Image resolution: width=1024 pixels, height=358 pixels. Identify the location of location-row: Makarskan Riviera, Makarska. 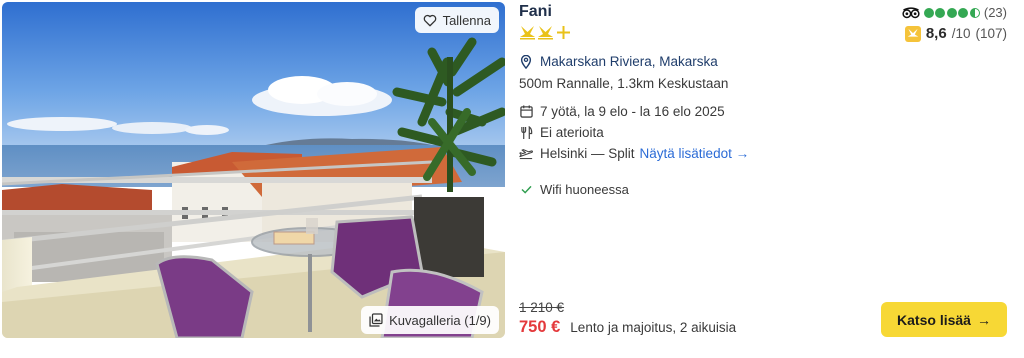
(618, 61).